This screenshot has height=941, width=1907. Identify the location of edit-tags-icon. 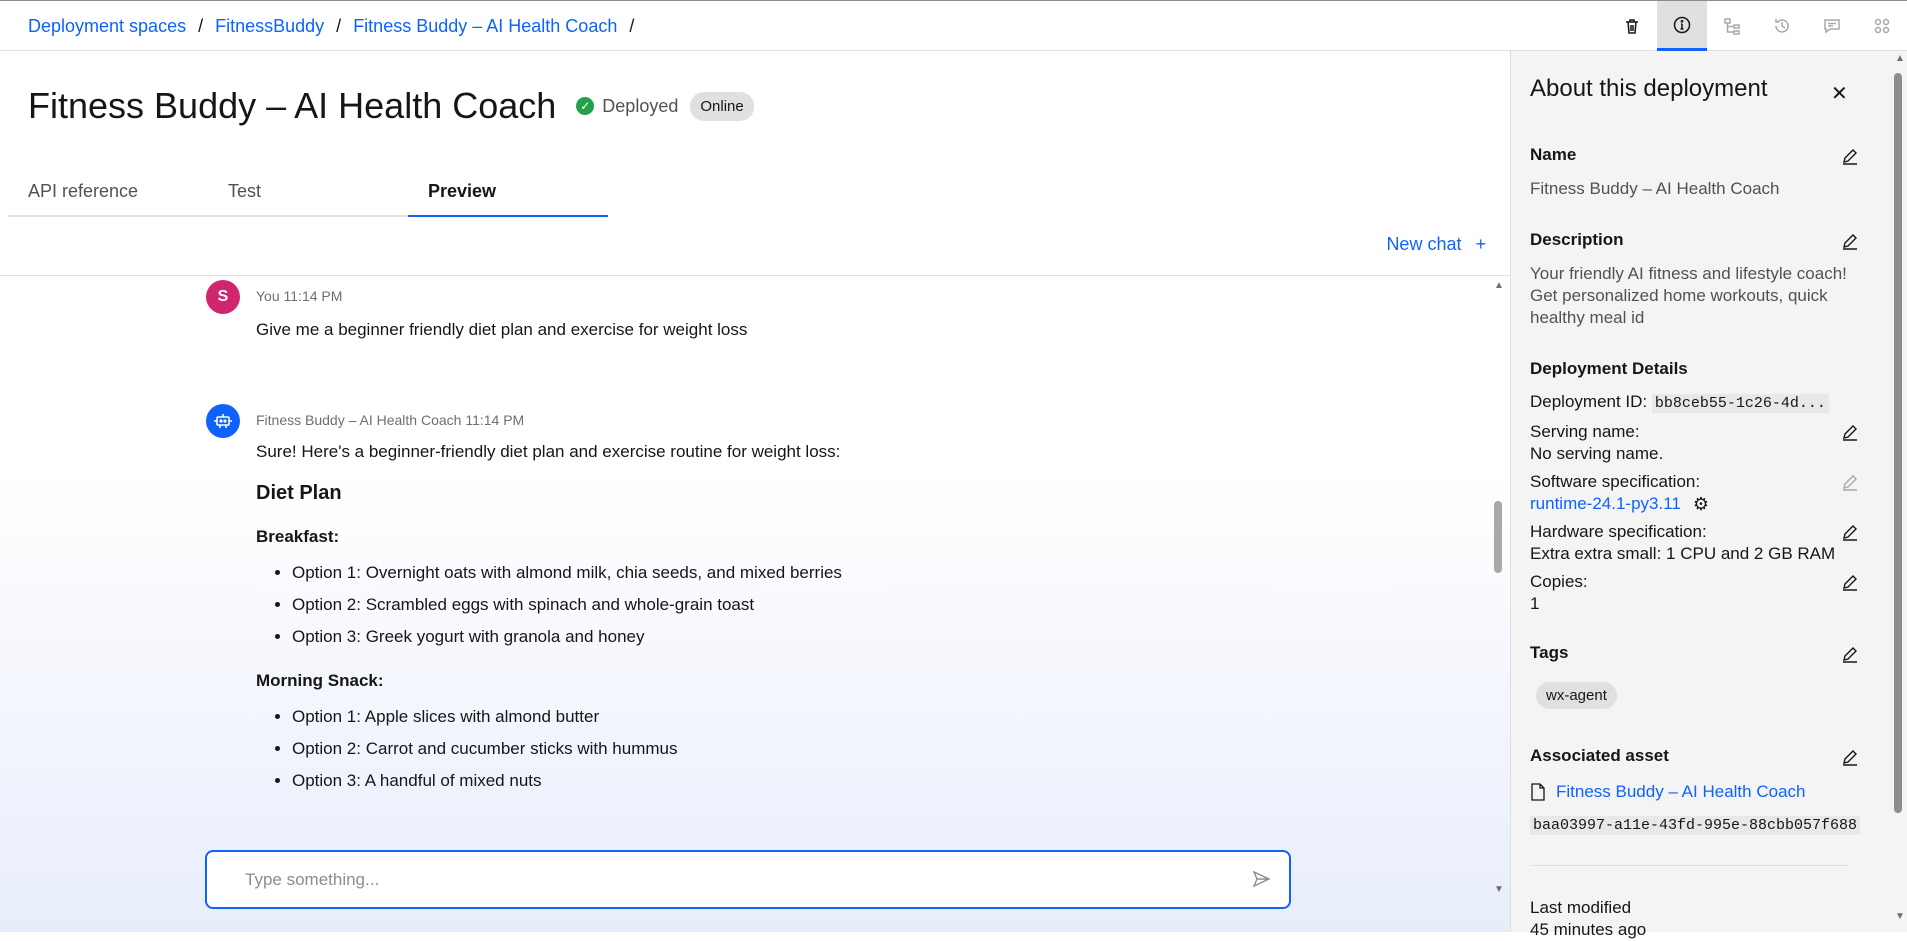
(1850, 654).